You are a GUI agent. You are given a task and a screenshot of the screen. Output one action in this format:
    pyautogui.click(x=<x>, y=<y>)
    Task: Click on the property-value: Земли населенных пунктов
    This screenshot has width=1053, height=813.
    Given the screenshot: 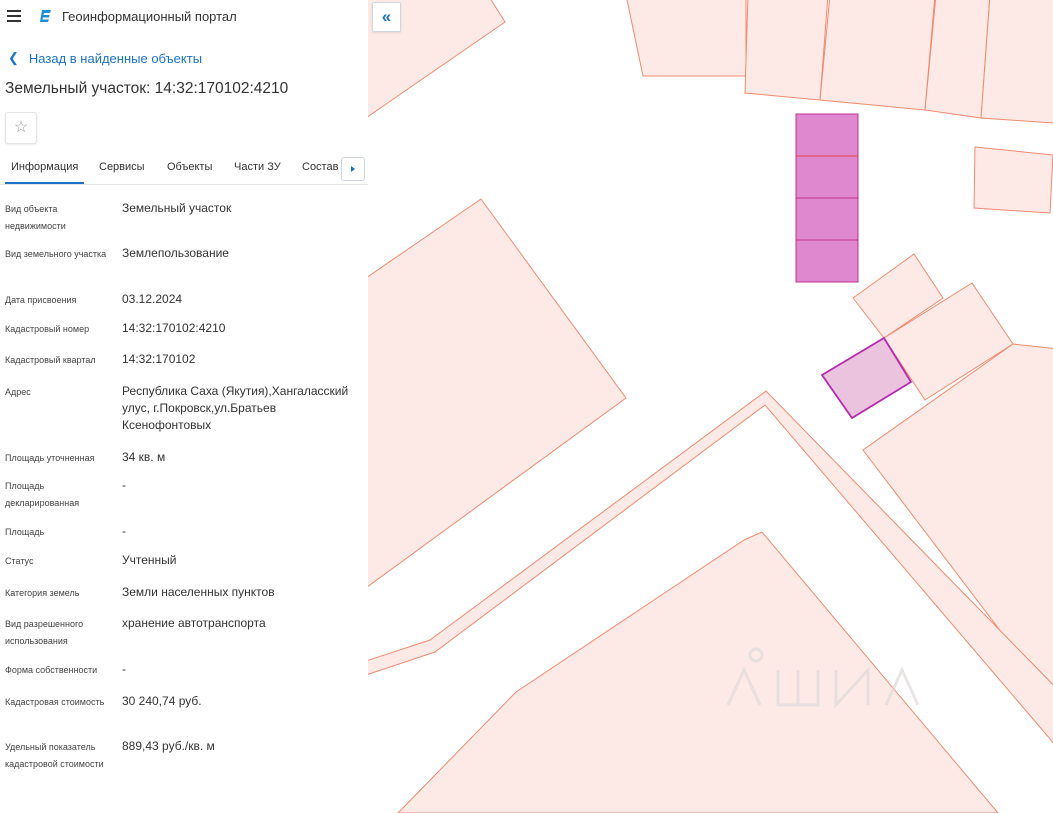 What is the action you would take?
    pyautogui.click(x=198, y=592)
    